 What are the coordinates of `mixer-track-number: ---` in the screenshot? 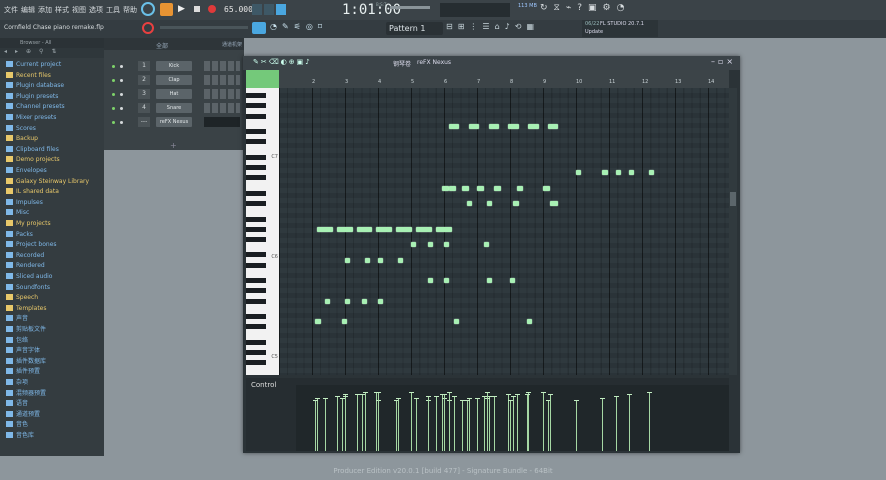 It's located at (144, 122).